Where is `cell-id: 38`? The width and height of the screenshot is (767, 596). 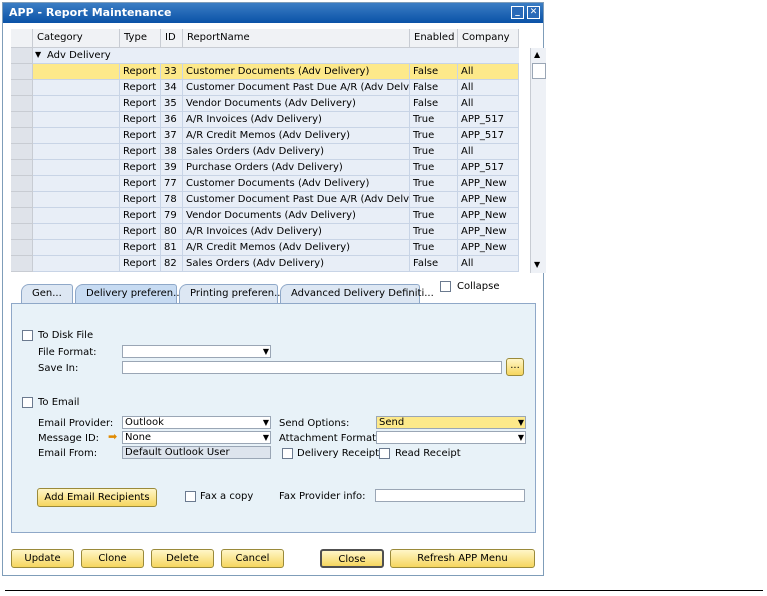
cell-id: 38 is located at coordinates (172, 152).